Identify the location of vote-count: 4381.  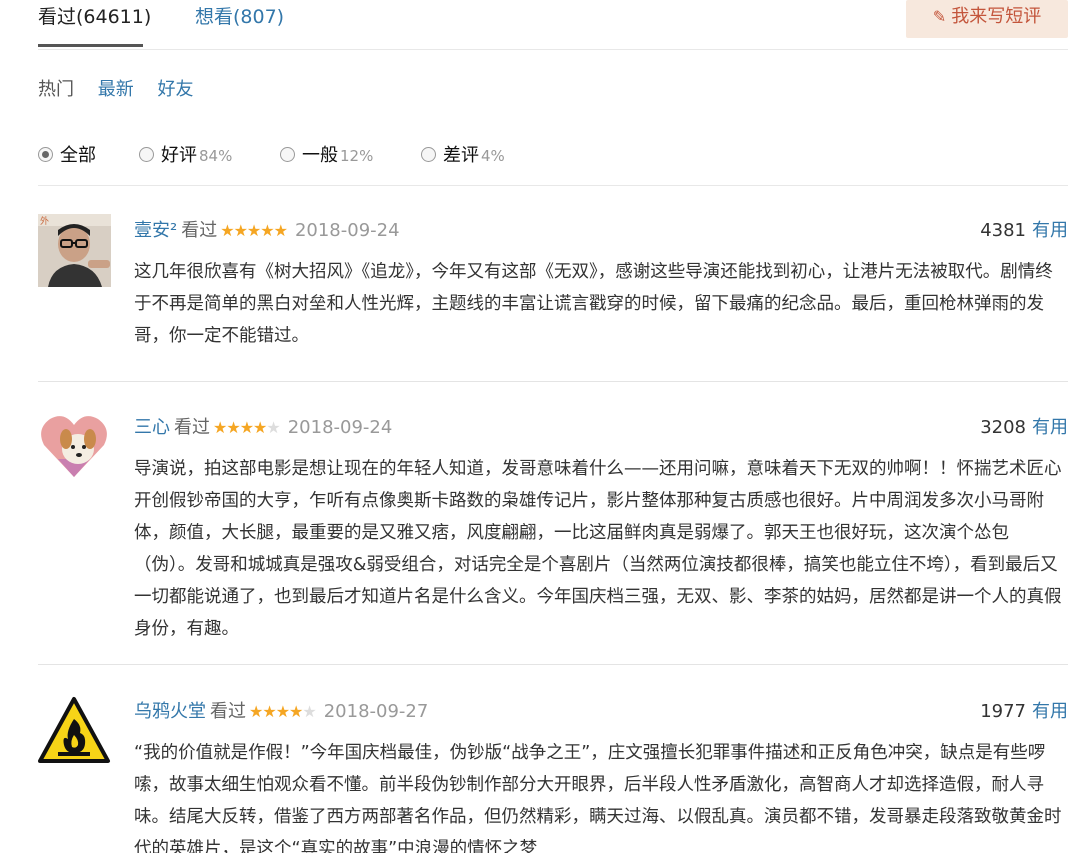
(1003, 230).